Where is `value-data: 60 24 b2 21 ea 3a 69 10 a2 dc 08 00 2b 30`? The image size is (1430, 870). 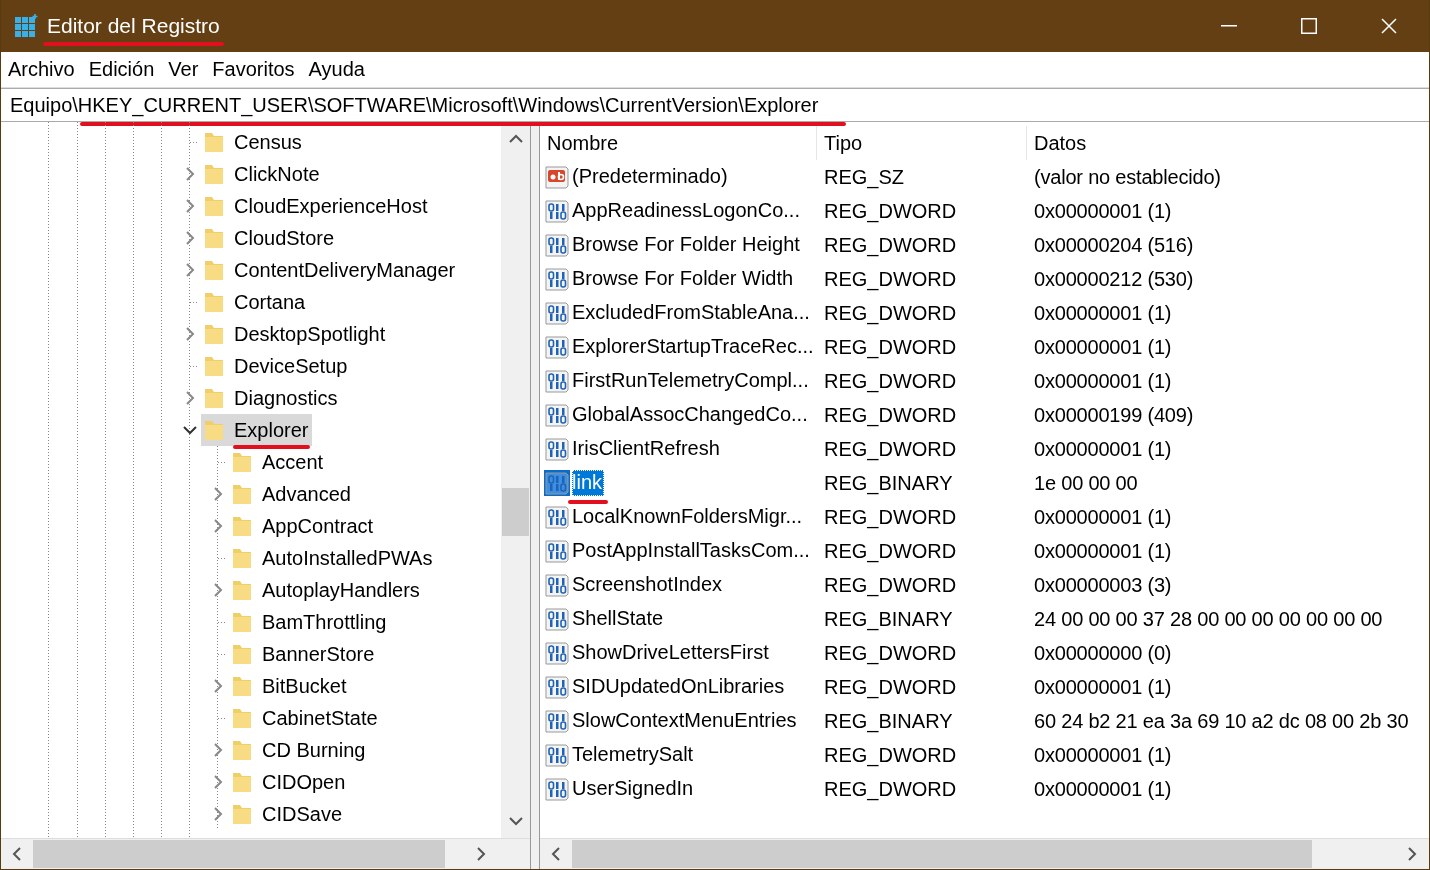 value-data: 60 24 b2 21 ea 3a 69 10 a2 dc 08 00 2b 30 is located at coordinates (1221, 721).